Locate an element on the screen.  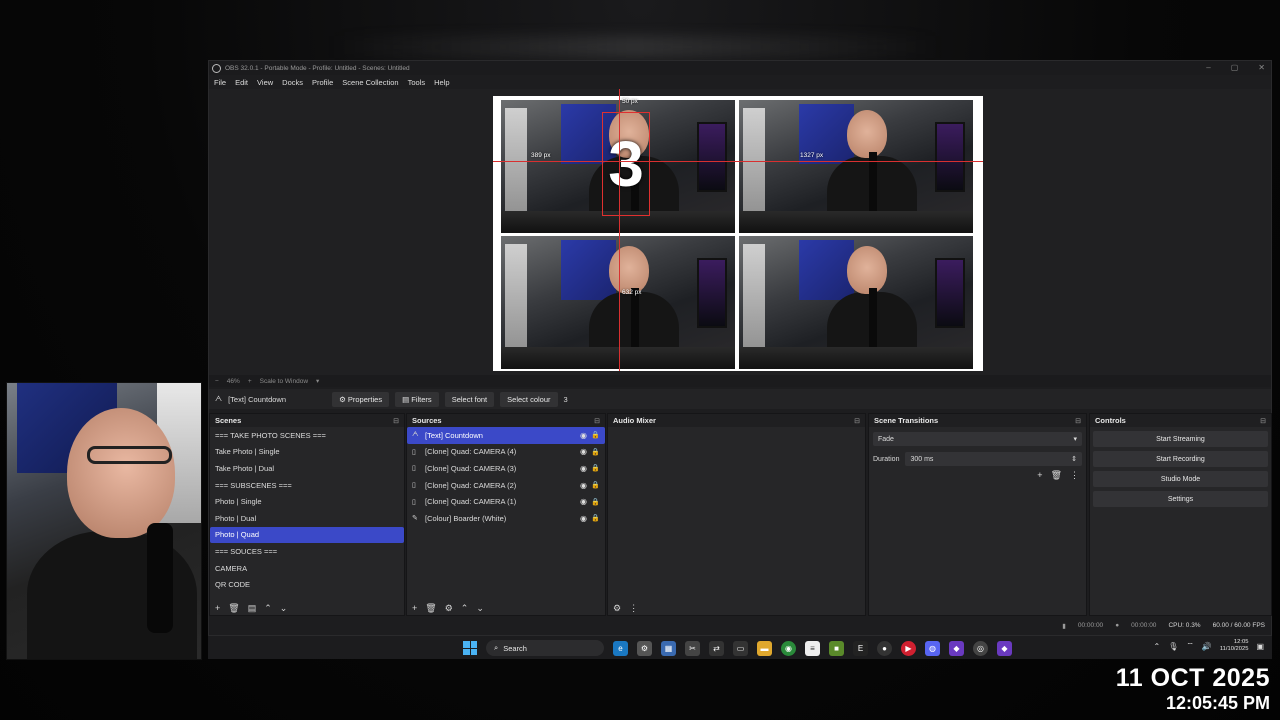
media-player-icon: ▶ is located at coordinates (908, 648).